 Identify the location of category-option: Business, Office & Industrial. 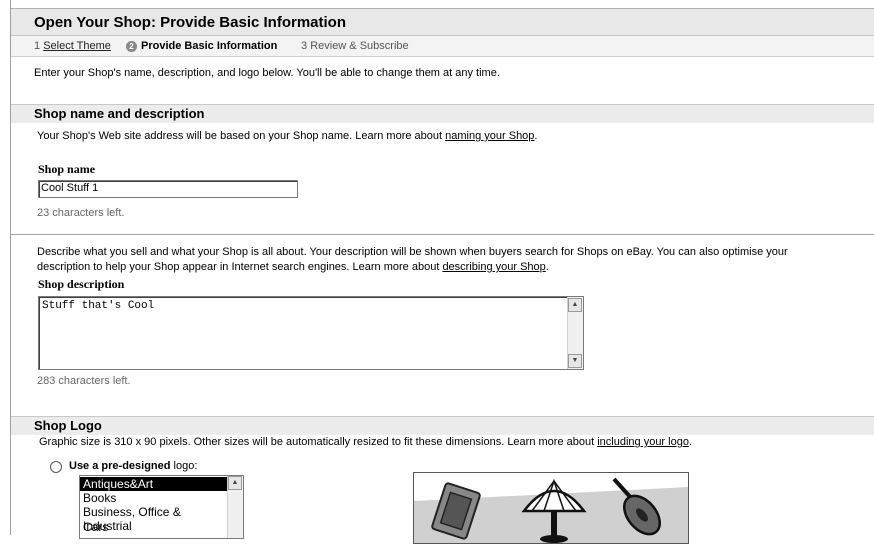
(155, 519).